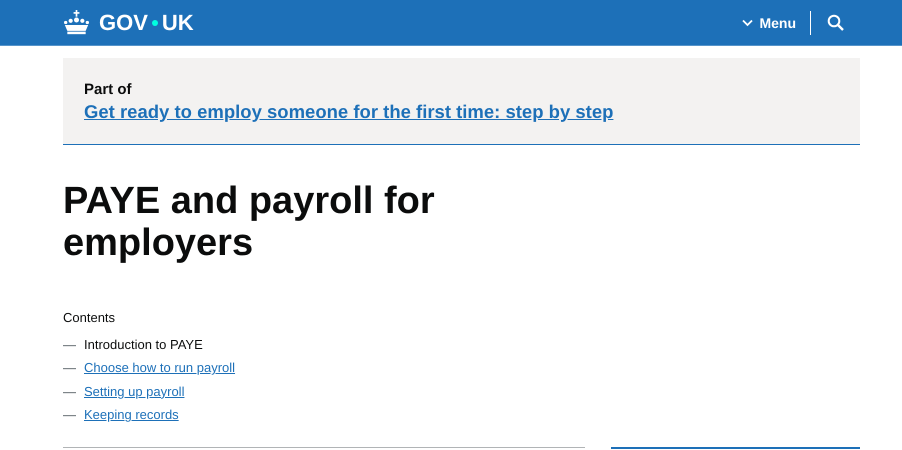 Image resolution: width=902 pixels, height=450 pixels. Describe the element at coordinates (835, 22) in the screenshot. I see `search-icon` at that location.